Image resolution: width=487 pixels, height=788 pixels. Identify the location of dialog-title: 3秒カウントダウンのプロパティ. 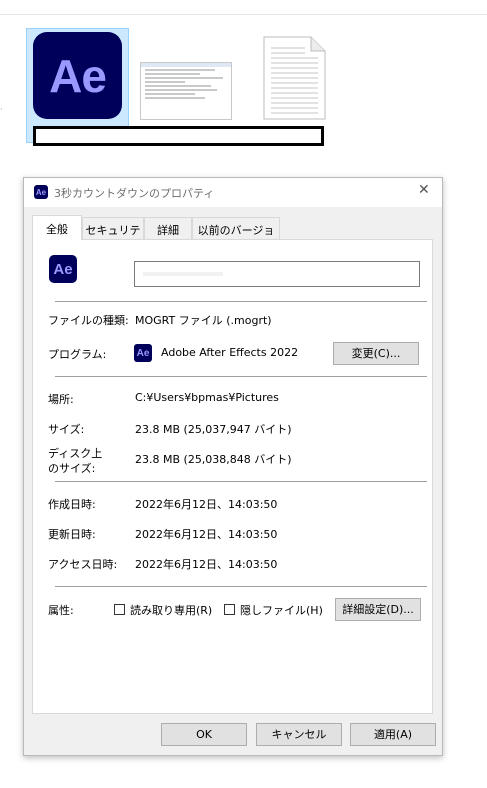
(134, 193).